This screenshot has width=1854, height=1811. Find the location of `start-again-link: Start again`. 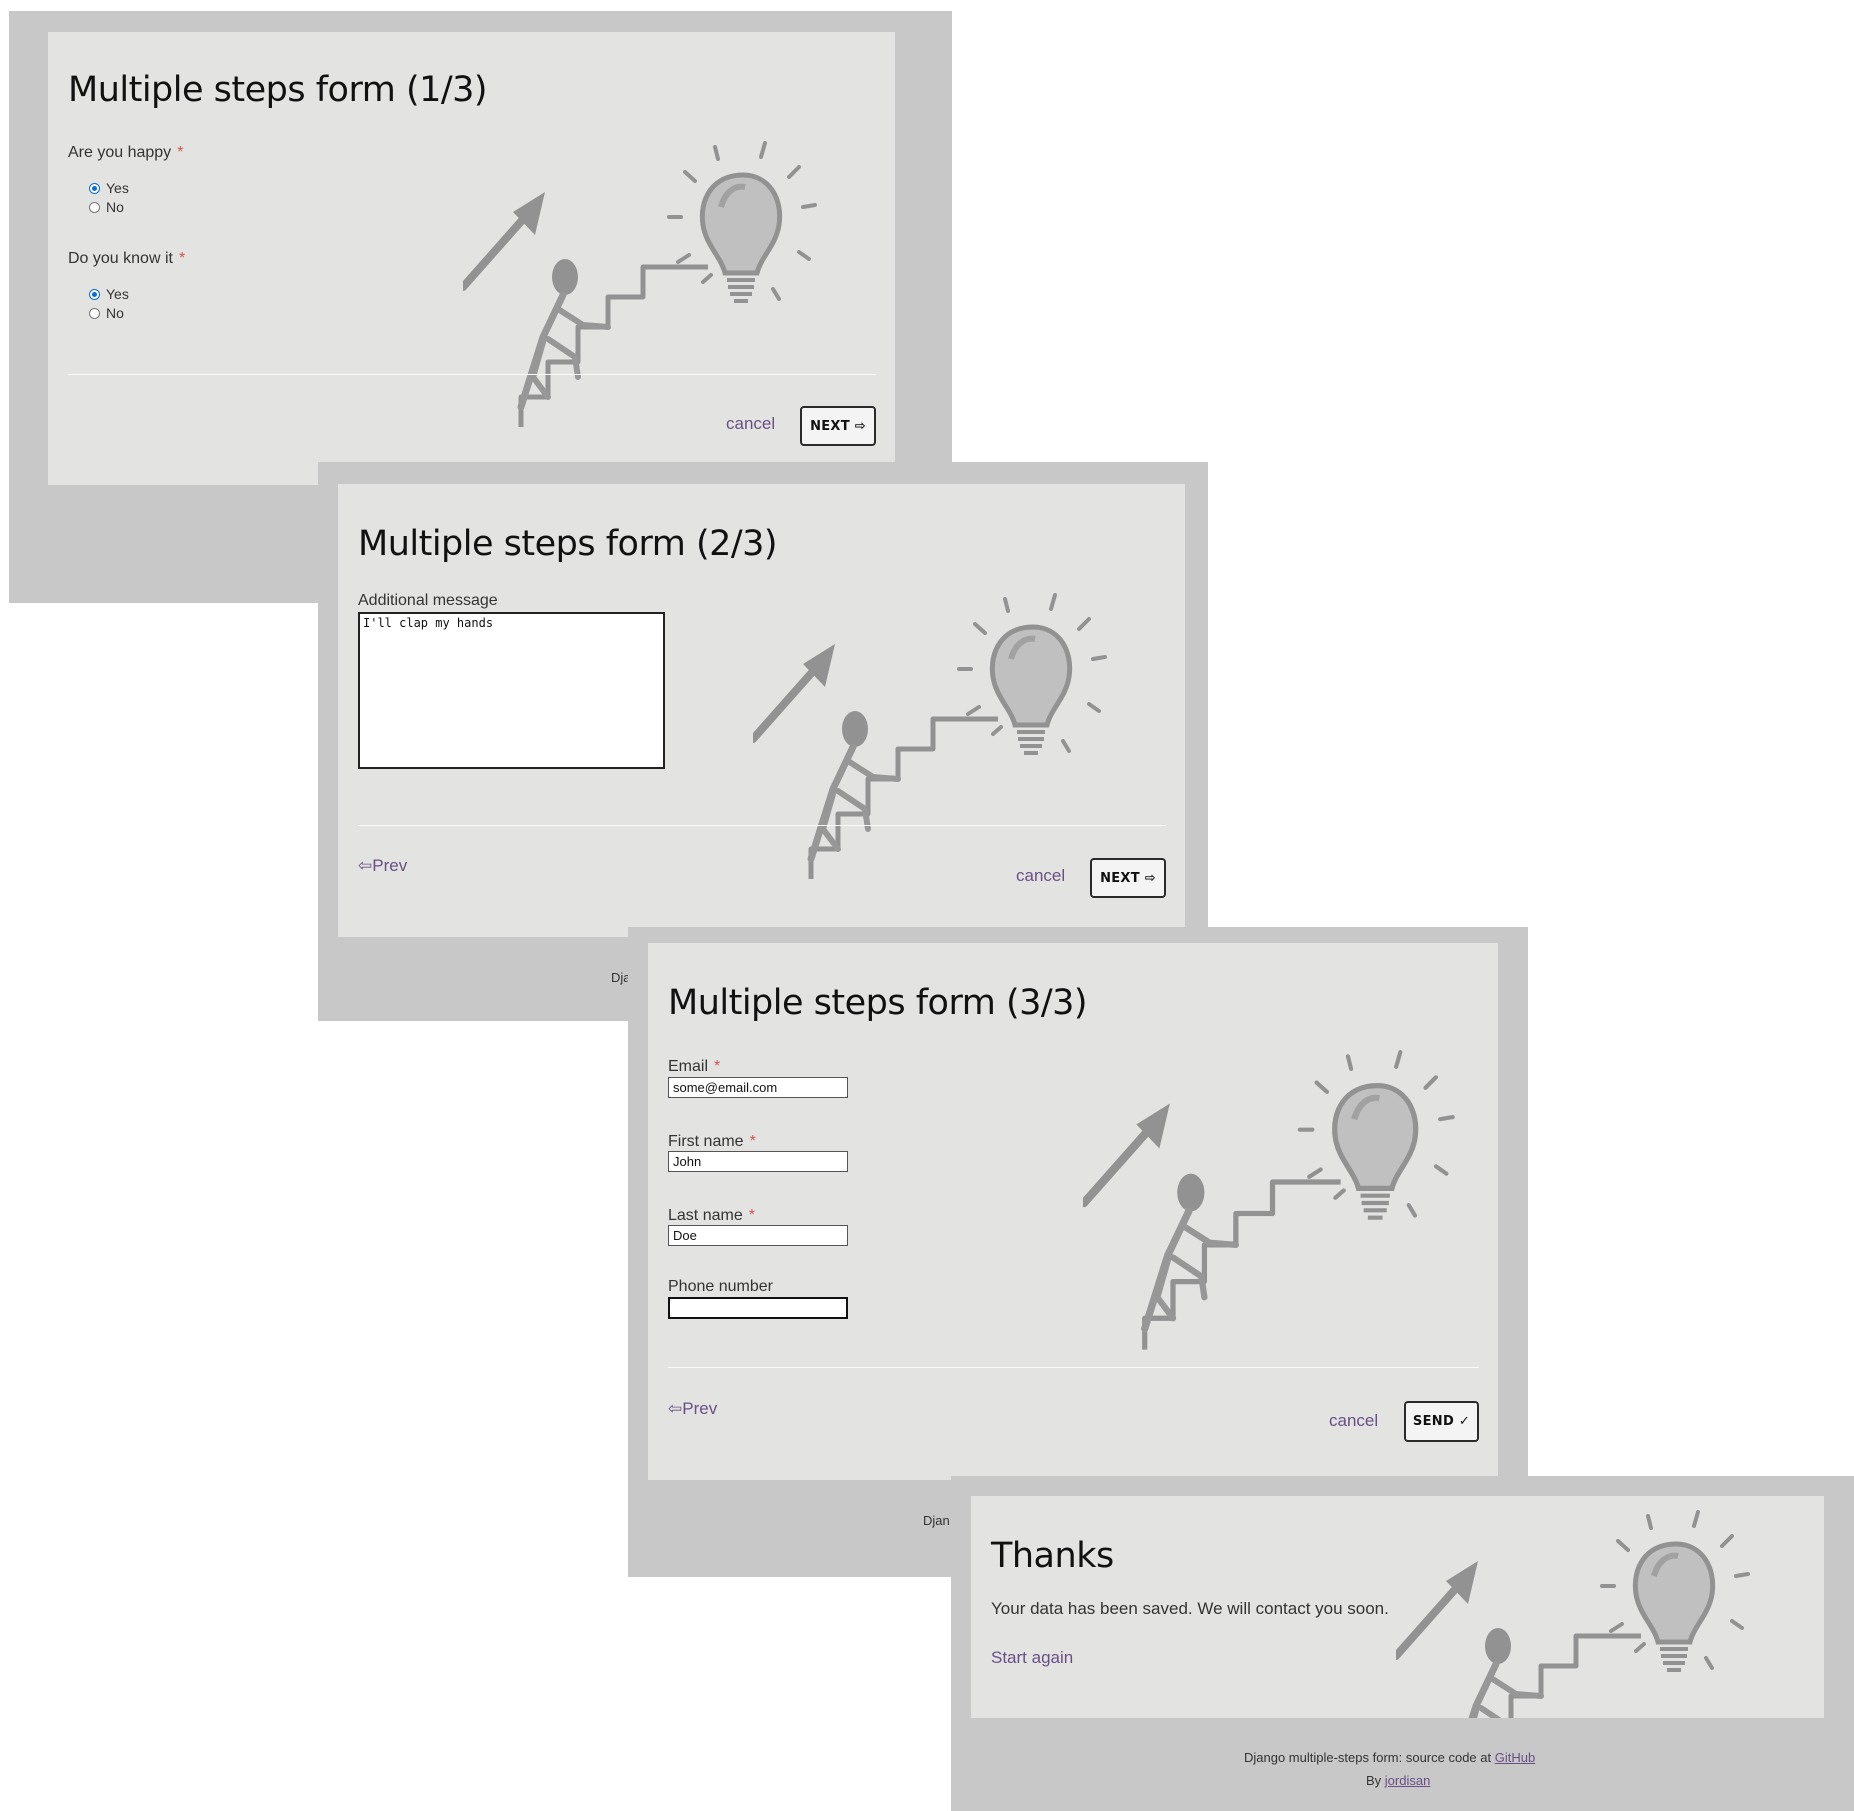

start-again-link: Start again is located at coordinates (1032, 1658).